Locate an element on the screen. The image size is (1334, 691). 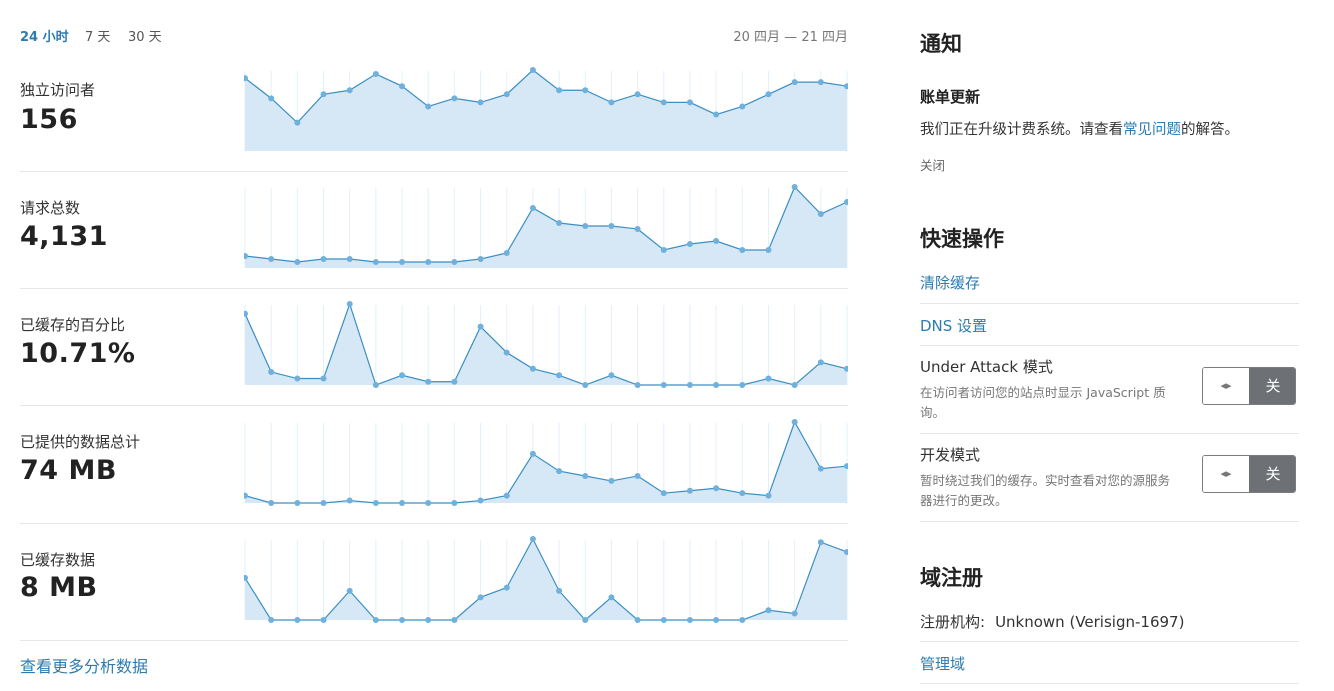
metric-label: 已缓存数据 is located at coordinates (58, 560).